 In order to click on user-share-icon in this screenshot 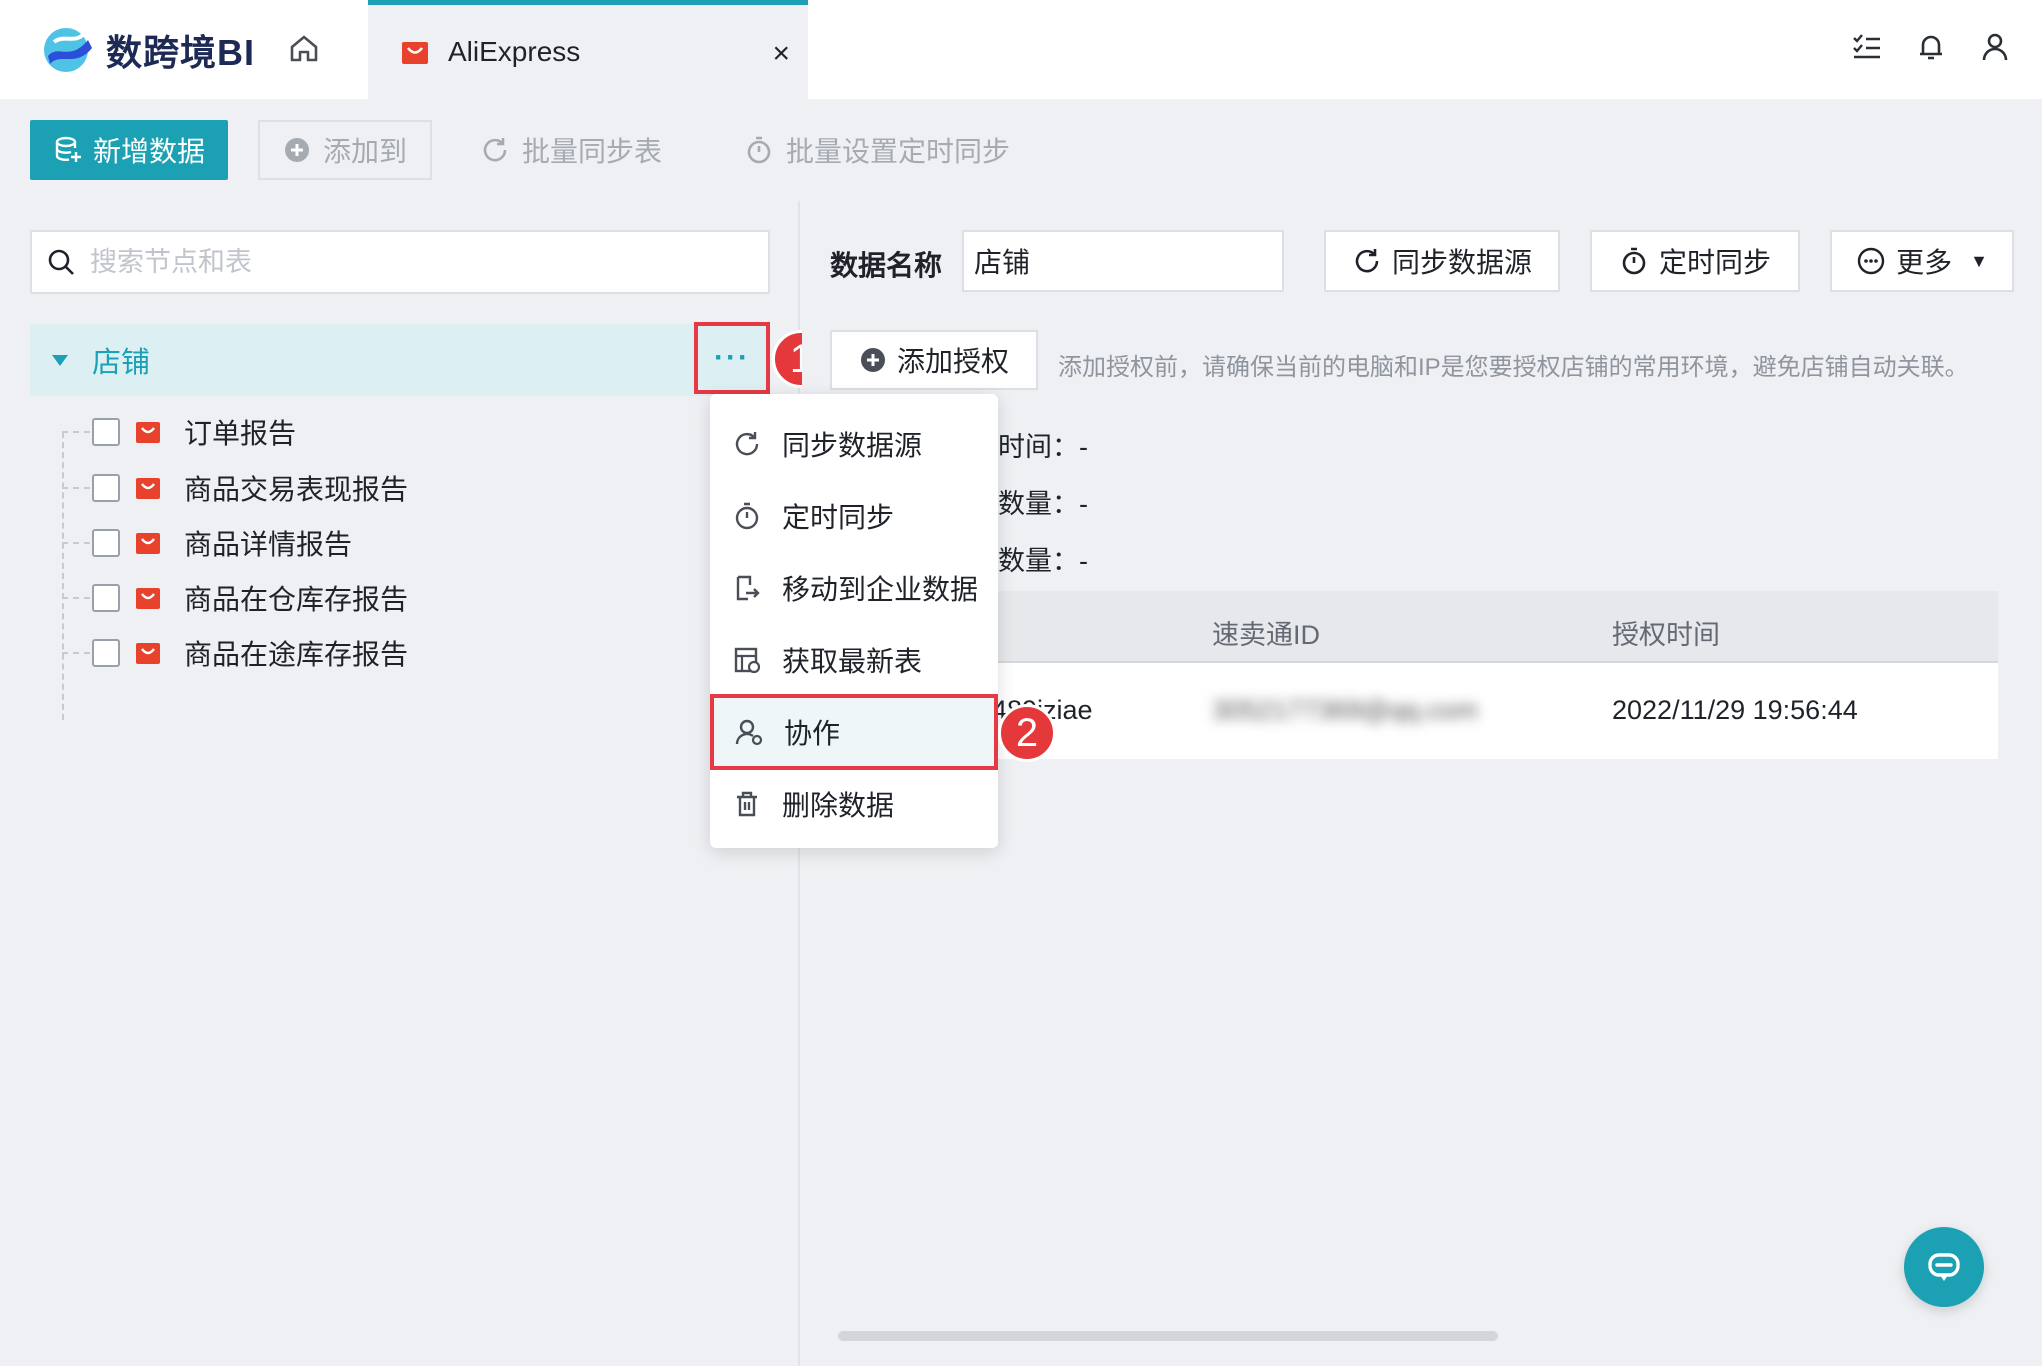, I will do `click(749, 732)`.